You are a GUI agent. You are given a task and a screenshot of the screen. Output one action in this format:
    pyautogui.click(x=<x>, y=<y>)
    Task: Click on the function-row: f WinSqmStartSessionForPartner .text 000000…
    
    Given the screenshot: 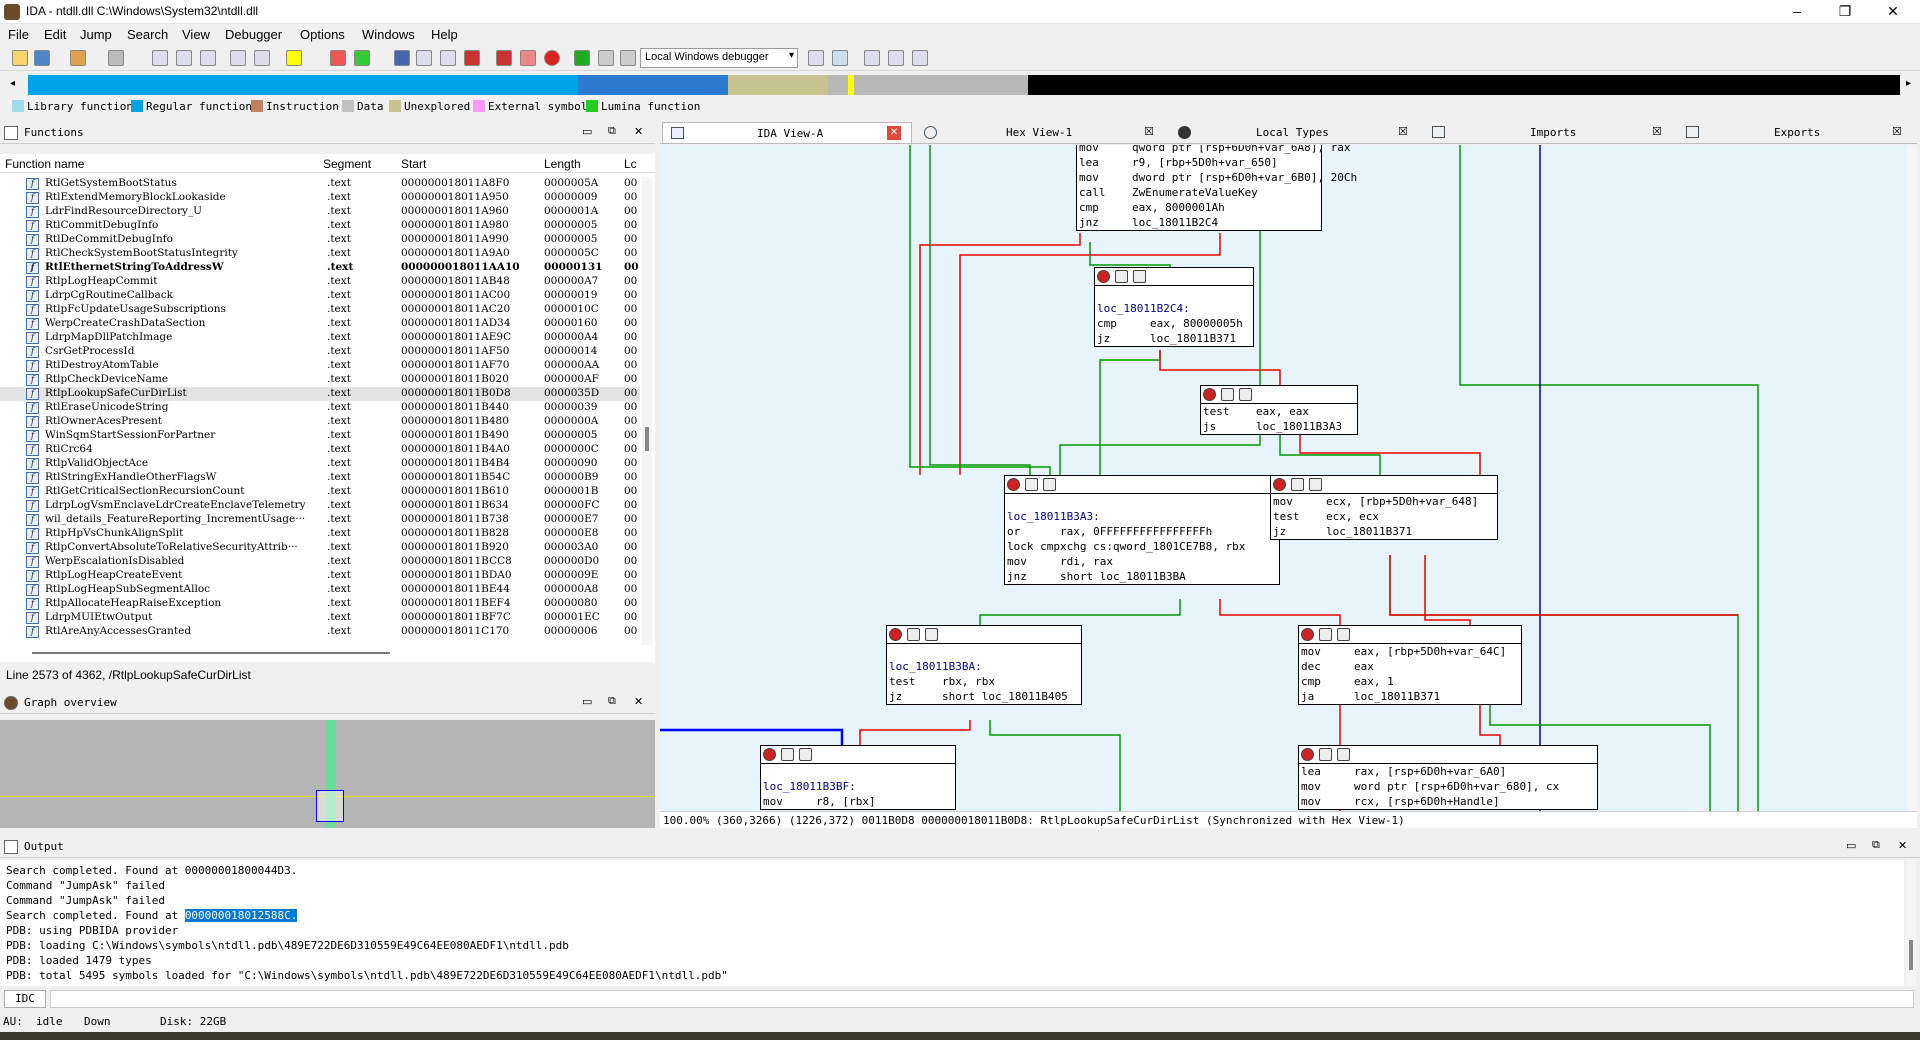 What is the action you would take?
    pyautogui.click(x=320, y=436)
    